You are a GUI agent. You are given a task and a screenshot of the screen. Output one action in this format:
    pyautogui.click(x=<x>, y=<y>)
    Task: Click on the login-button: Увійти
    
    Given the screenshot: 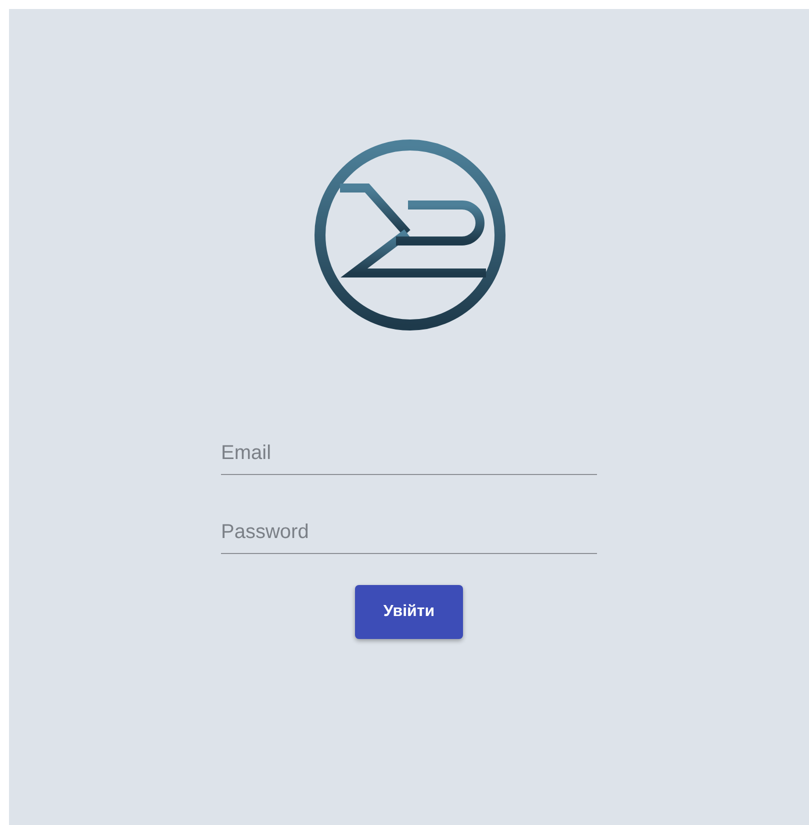 What is the action you would take?
    pyautogui.click(x=409, y=612)
    